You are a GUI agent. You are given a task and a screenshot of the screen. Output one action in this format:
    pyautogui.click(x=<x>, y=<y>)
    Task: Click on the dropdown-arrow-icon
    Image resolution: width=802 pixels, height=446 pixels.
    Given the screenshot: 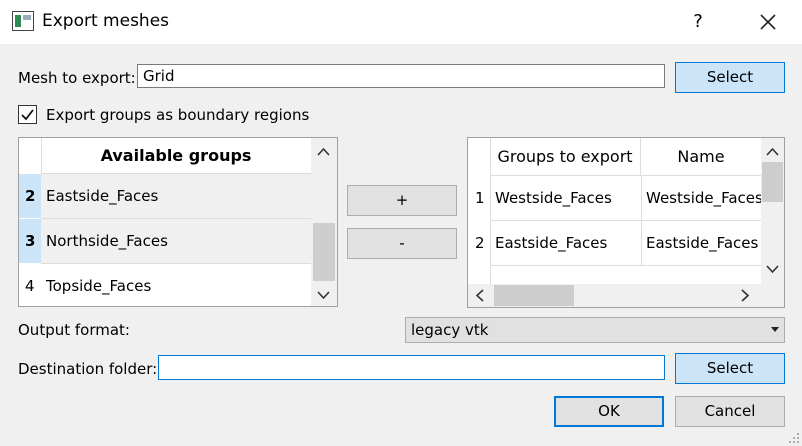 What is the action you would take?
    pyautogui.click(x=775, y=329)
    